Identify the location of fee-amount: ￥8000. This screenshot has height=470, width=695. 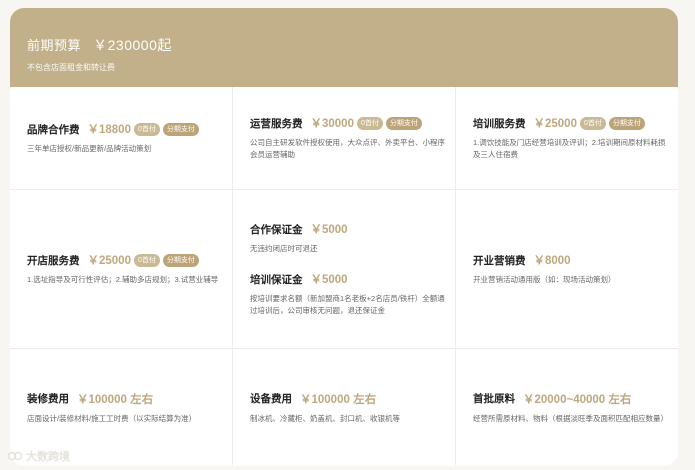
(552, 261).